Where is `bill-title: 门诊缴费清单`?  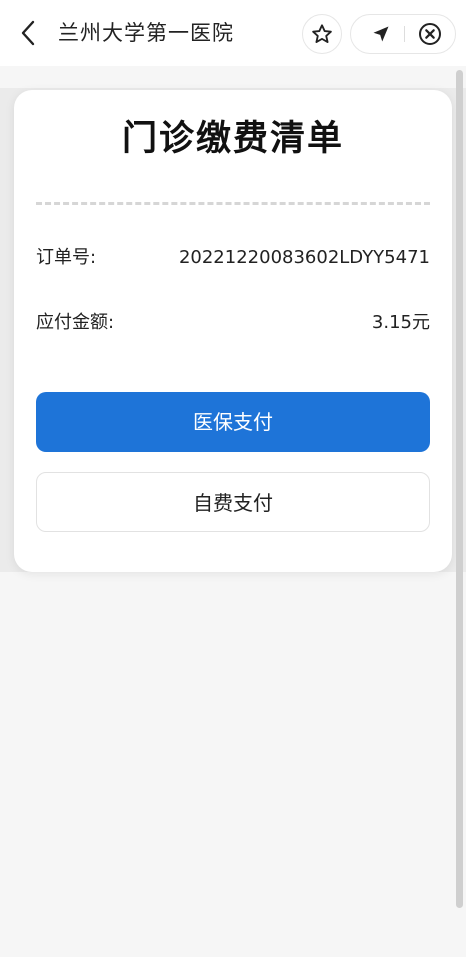
bill-title: 门诊缴费清单 is located at coordinates (232, 139).